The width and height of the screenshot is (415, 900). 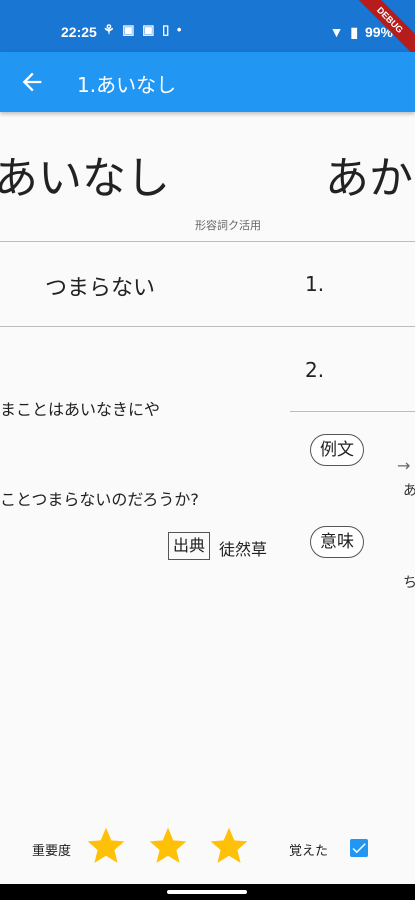 I want to click on app-bar: 1.あいなし, so click(x=207, y=82).